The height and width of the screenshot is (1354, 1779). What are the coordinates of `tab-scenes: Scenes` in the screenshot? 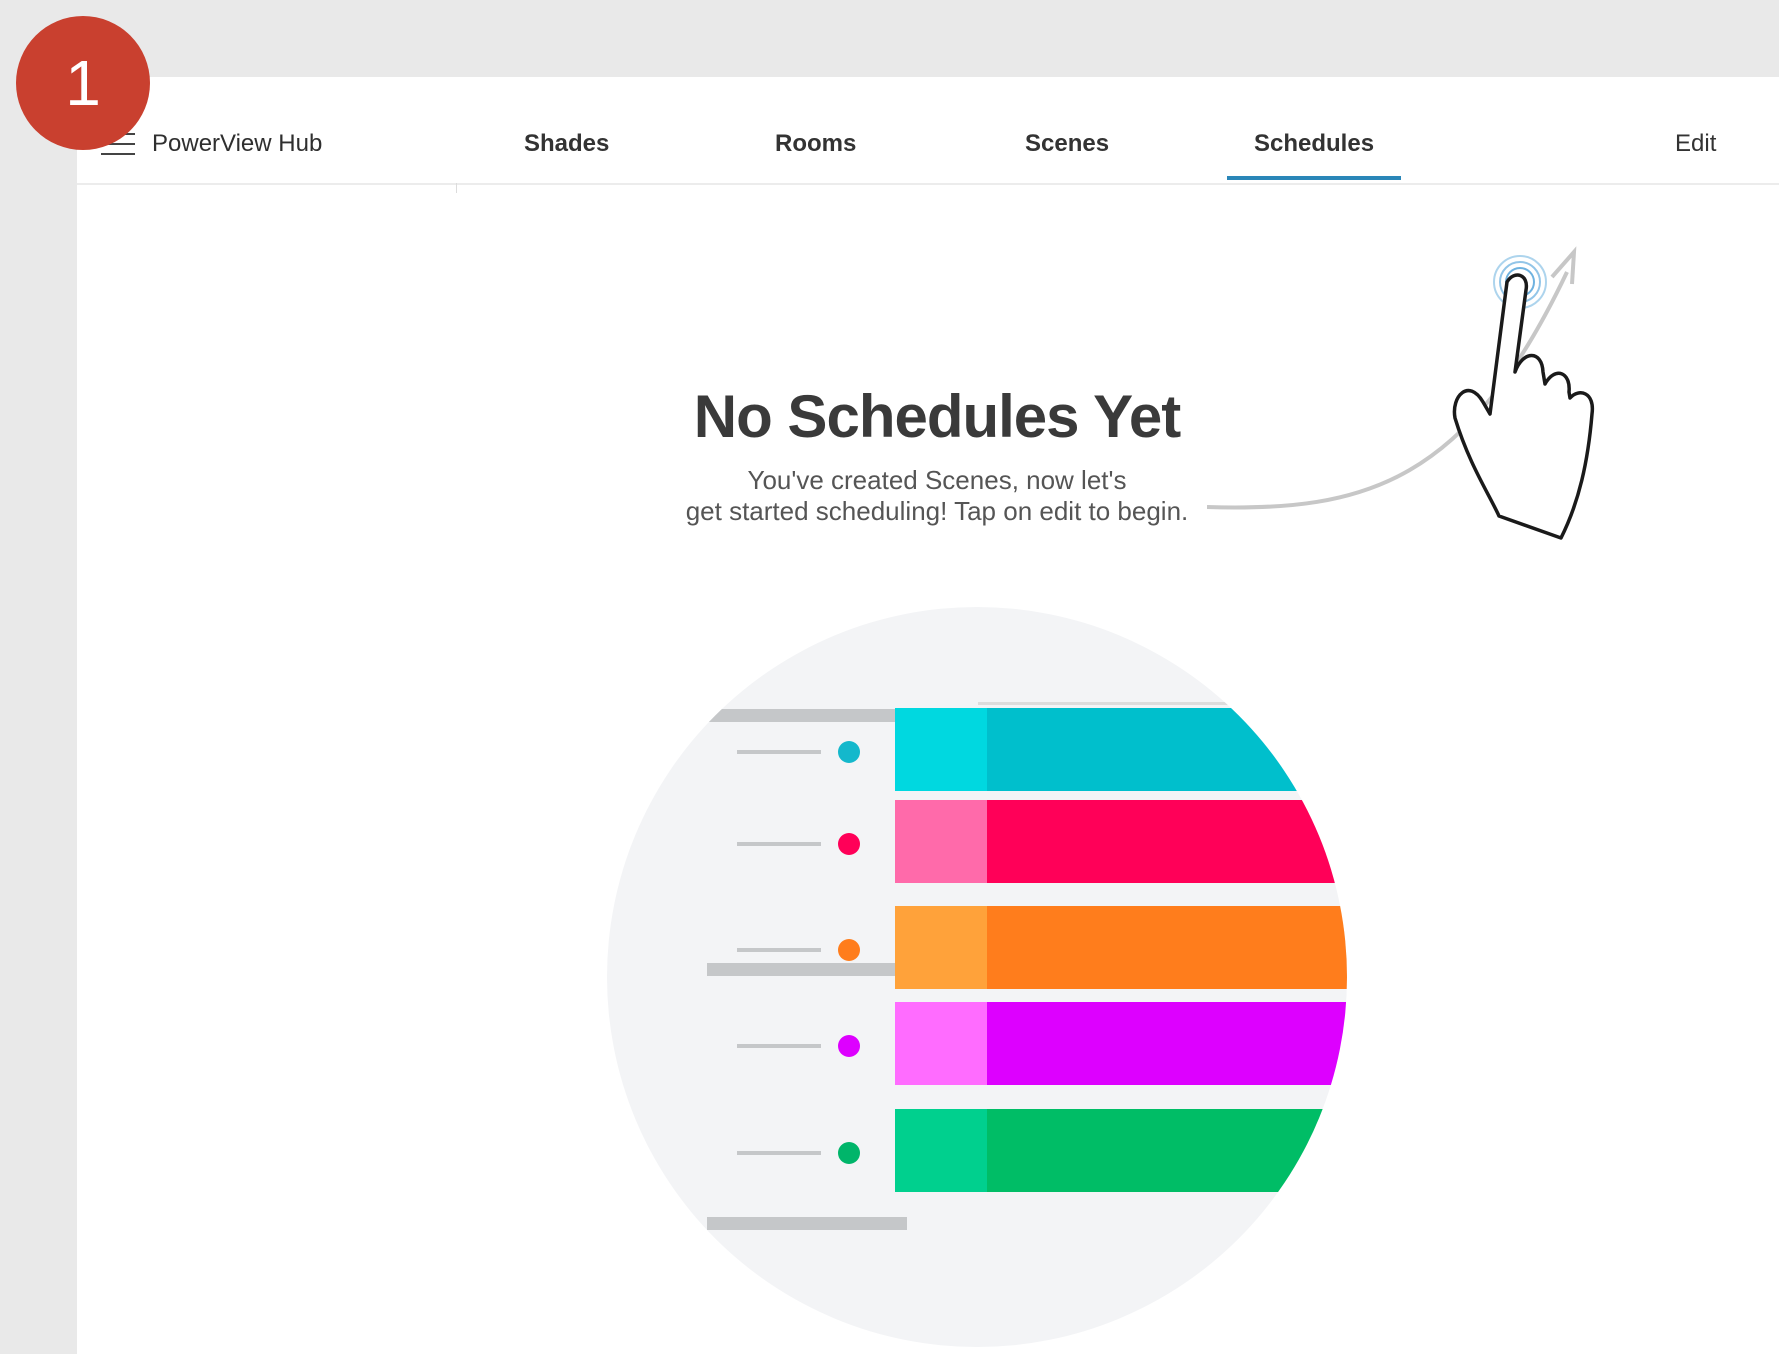 It's located at (1067, 144).